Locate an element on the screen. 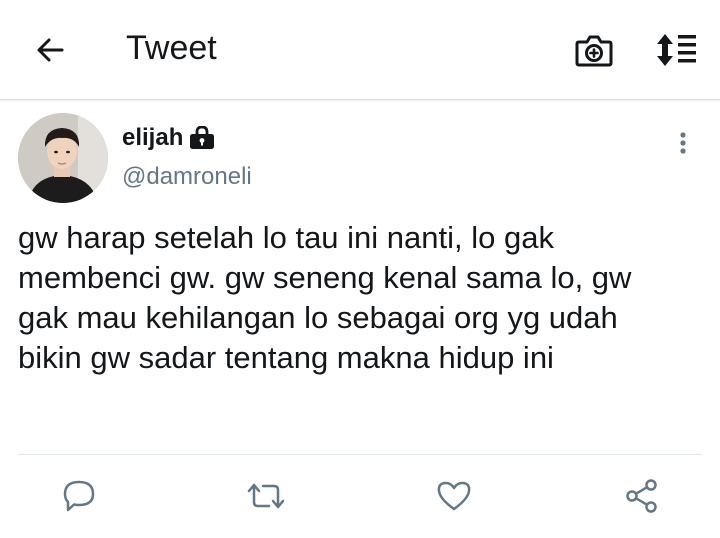 The width and height of the screenshot is (720, 538). back-button is located at coordinates (50, 50).